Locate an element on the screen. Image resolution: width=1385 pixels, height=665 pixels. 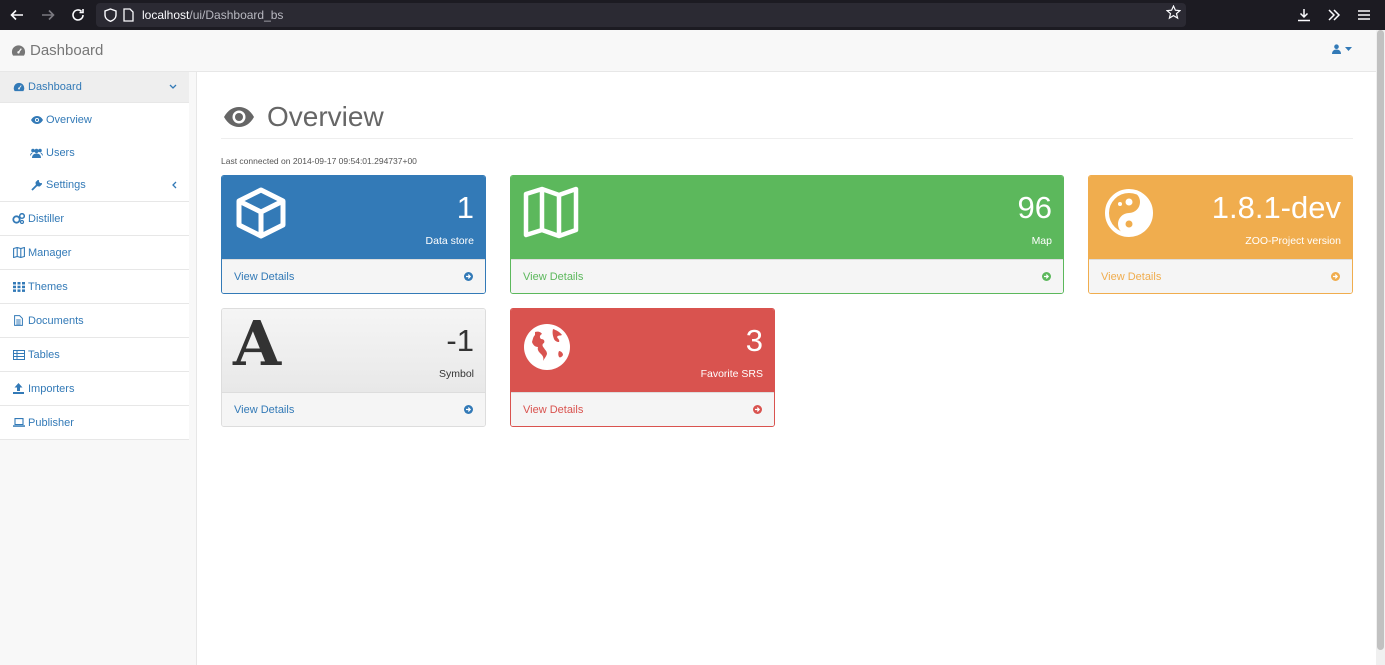
panel-heading: 1.8.1-dev ZOO-Project version is located at coordinates (1220, 217).